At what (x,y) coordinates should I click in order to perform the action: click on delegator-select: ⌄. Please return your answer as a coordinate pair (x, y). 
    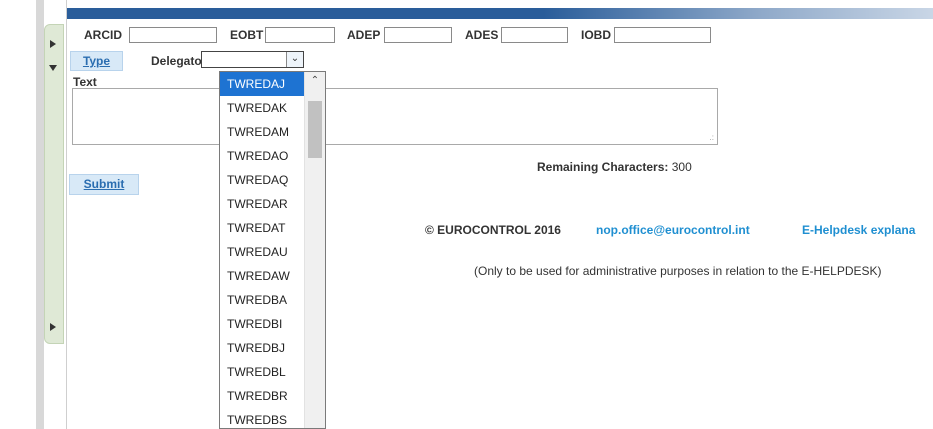
    Looking at the image, I should click on (252, 59).